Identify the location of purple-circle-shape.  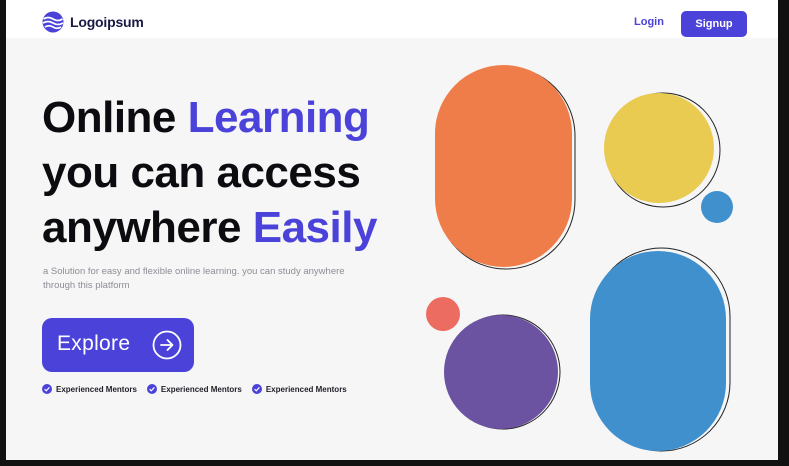
(501, 372).